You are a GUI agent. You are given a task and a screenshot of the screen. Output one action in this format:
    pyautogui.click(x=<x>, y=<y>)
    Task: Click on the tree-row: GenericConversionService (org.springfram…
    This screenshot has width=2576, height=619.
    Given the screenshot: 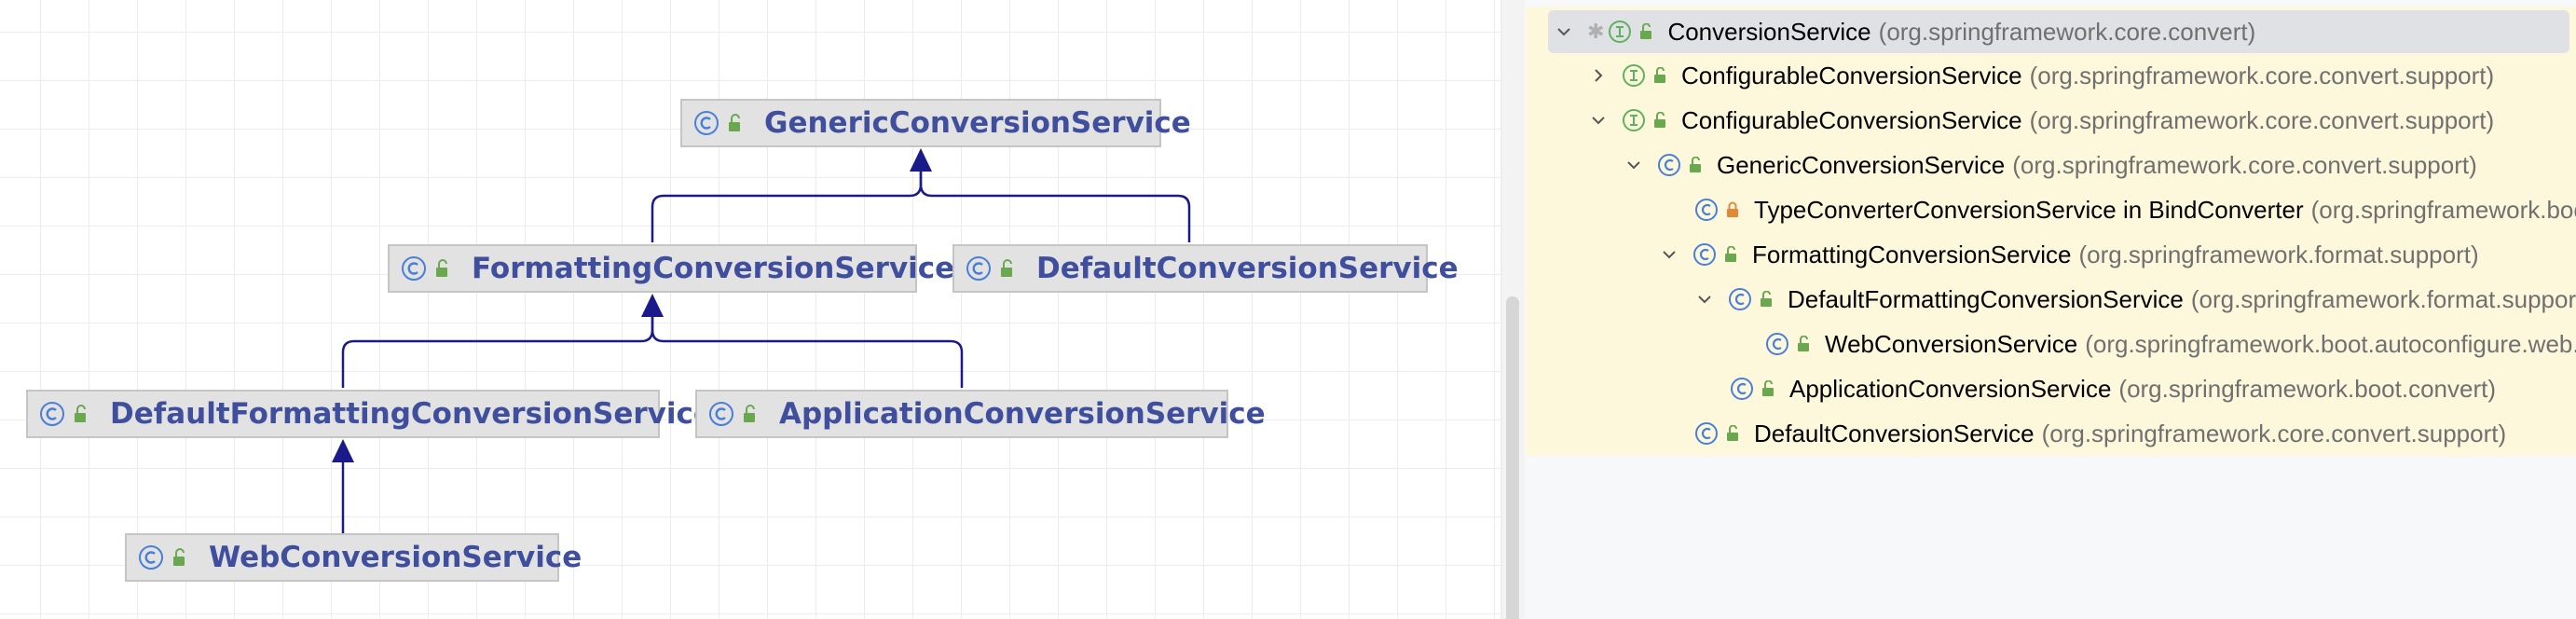 What is the action you would take?
    pyautogui.click(x=2050, y=165)
    